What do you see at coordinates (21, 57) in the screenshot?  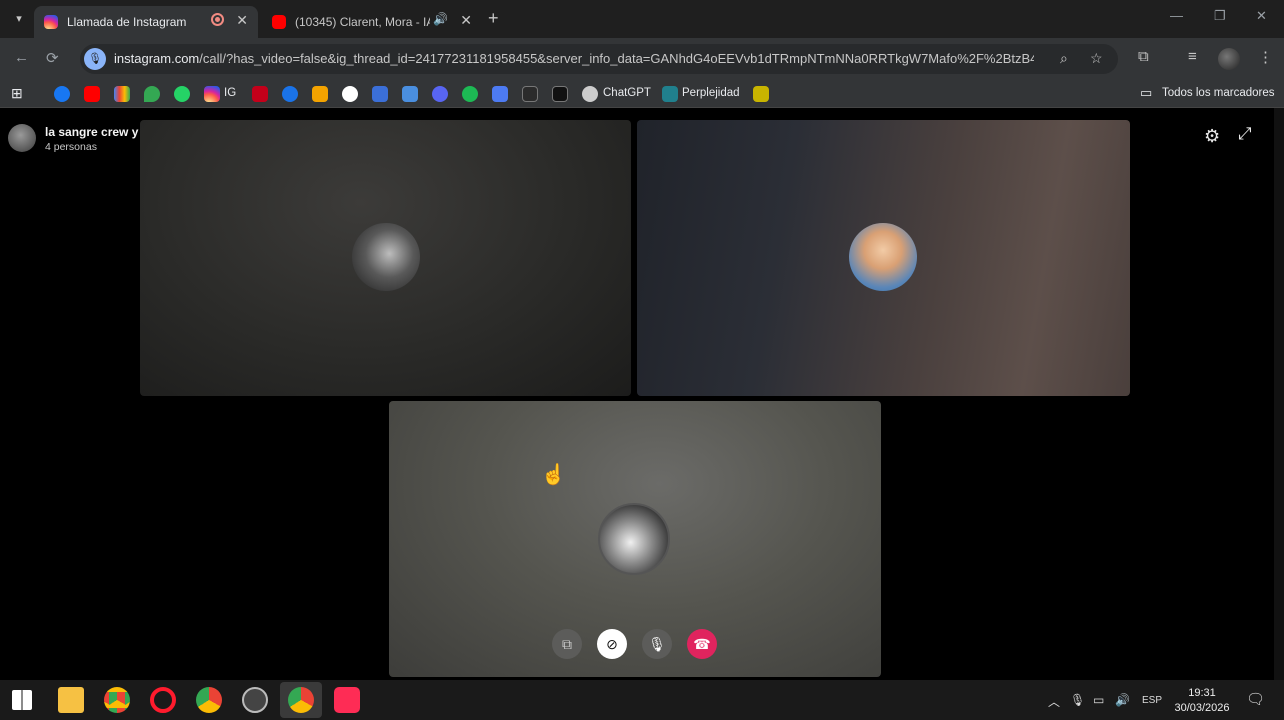 I see `back-button: ←` at bounding box center [21, 57].